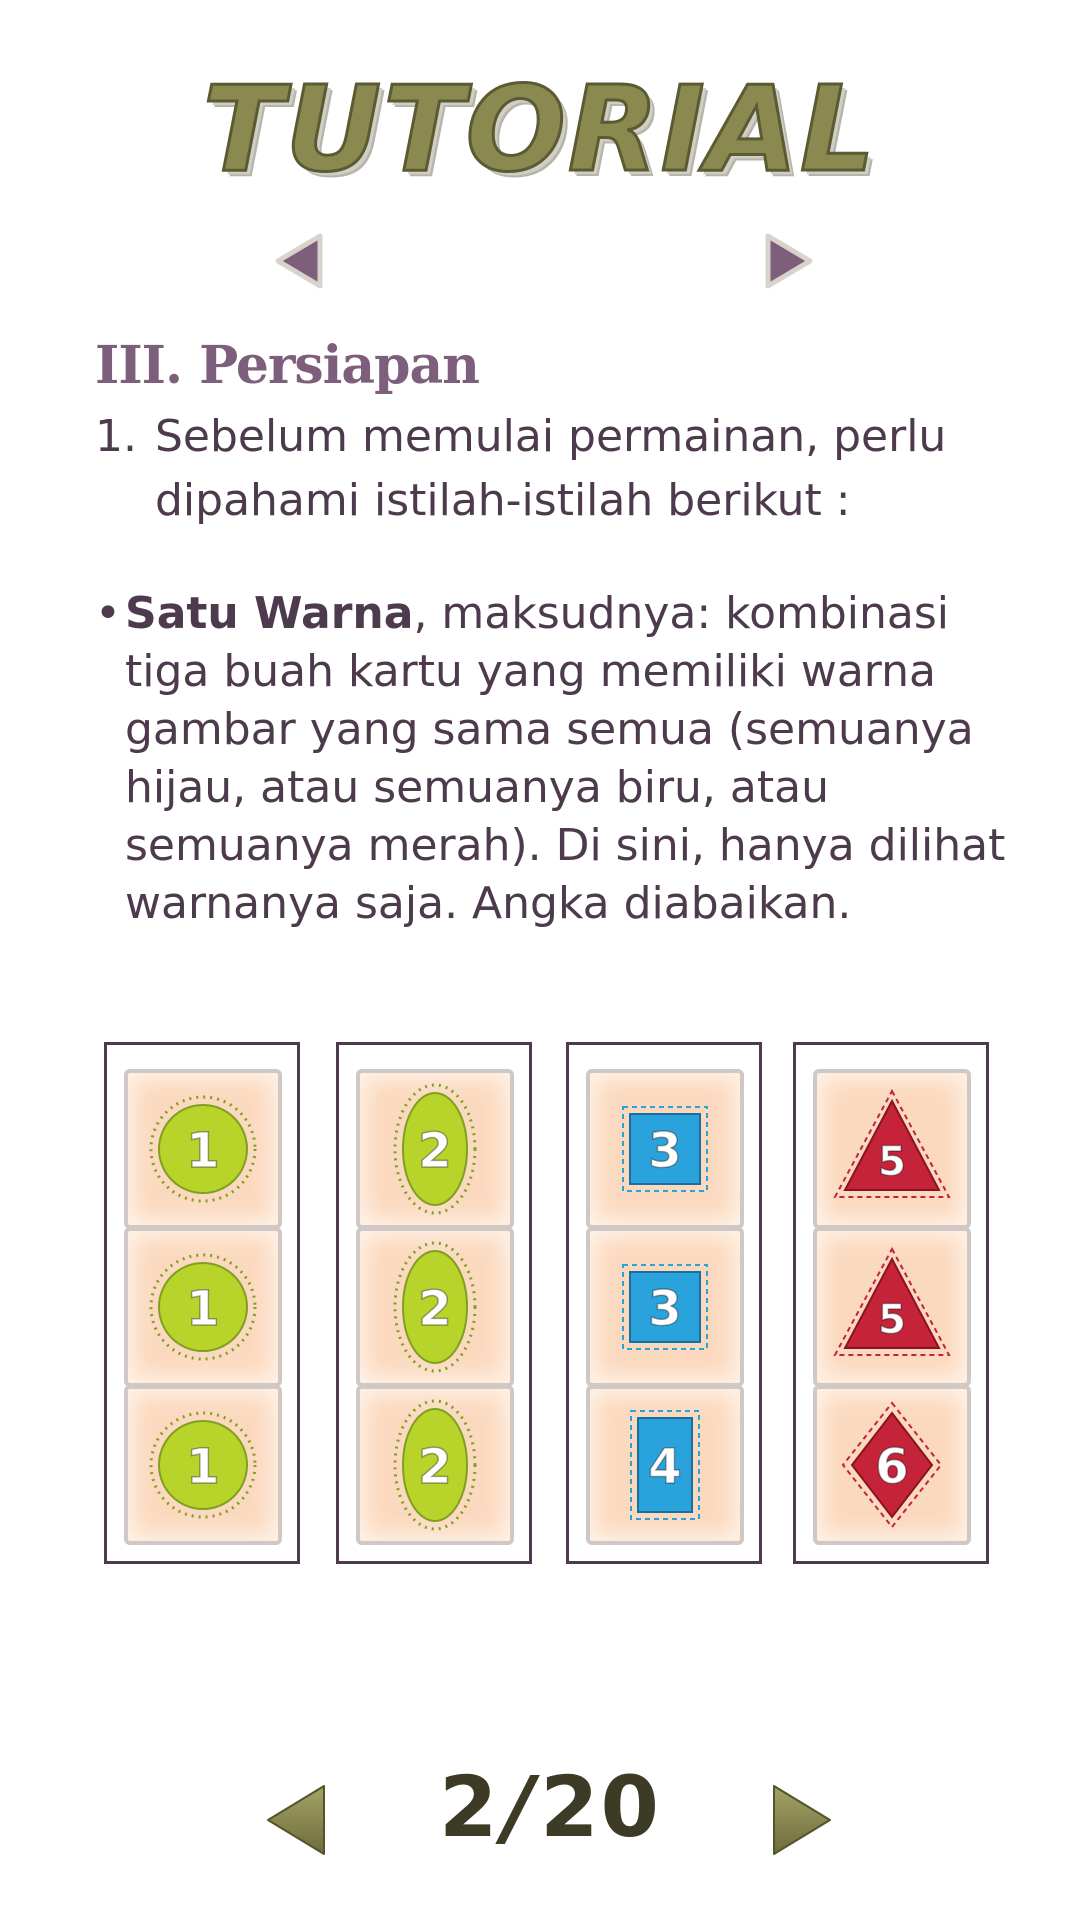 The image size is (1080, 1920). What do you see at coordinates (539, 129) in the screenshot?
I see `tutorial-title: TUTORIAL` at bounding box center [539, 129].